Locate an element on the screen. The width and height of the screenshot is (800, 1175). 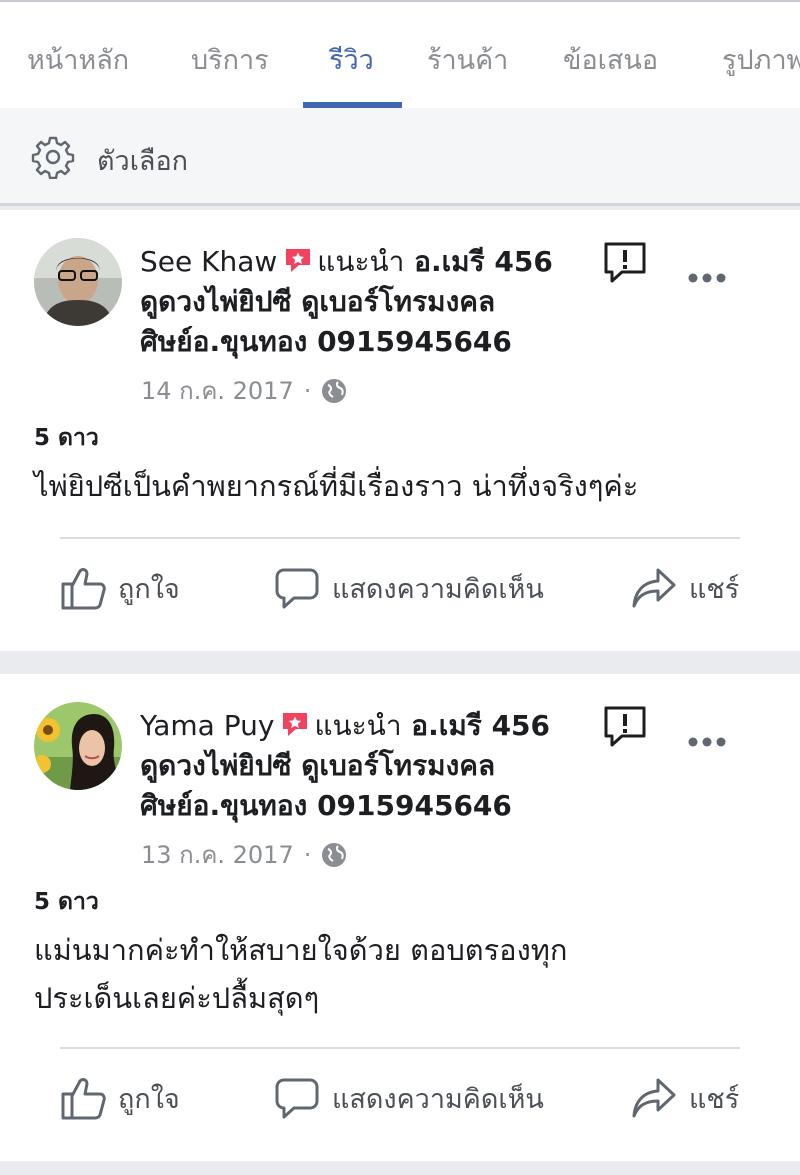
tab-services: บริการ is located at coordinates (230, 59).